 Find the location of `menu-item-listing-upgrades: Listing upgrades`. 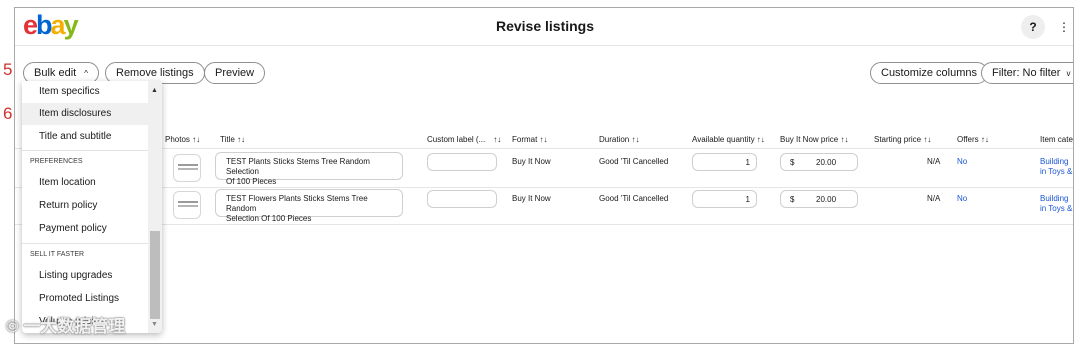

menu-item-listing-upgrades: Listing upgrades is located at coordinates (85, 276).